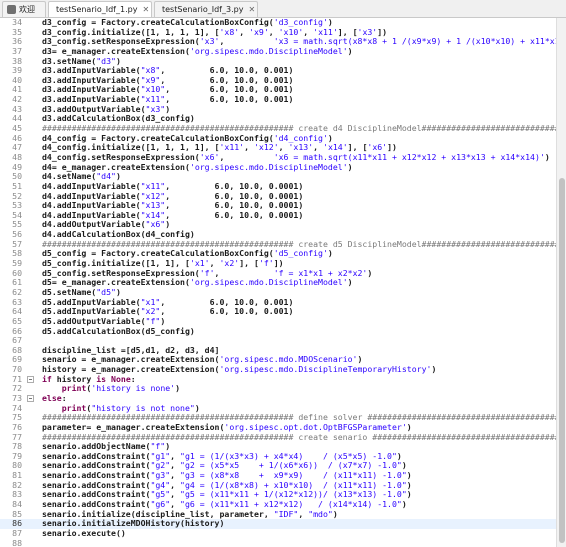 The height and width of the screenshot is (547, 566). I want to click on code-line: 72 print('history is none'), so click(278, 389).